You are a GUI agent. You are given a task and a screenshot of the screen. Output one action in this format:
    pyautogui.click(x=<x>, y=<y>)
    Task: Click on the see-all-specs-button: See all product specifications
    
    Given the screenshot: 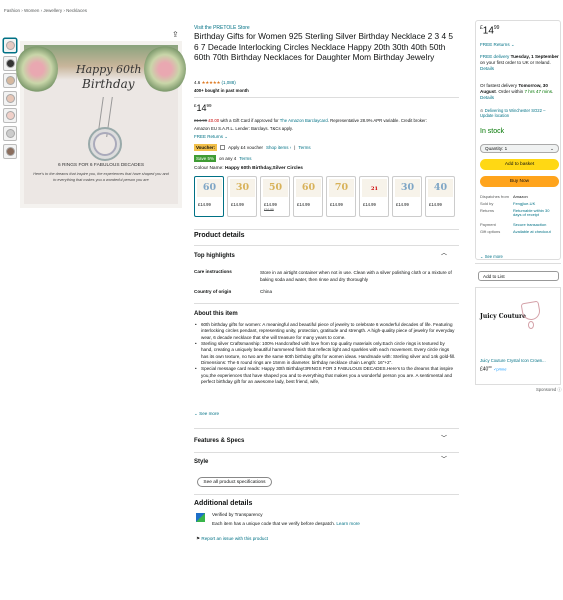 What is the action you would take?
    pyautogui.click(x=234, y=482)
    